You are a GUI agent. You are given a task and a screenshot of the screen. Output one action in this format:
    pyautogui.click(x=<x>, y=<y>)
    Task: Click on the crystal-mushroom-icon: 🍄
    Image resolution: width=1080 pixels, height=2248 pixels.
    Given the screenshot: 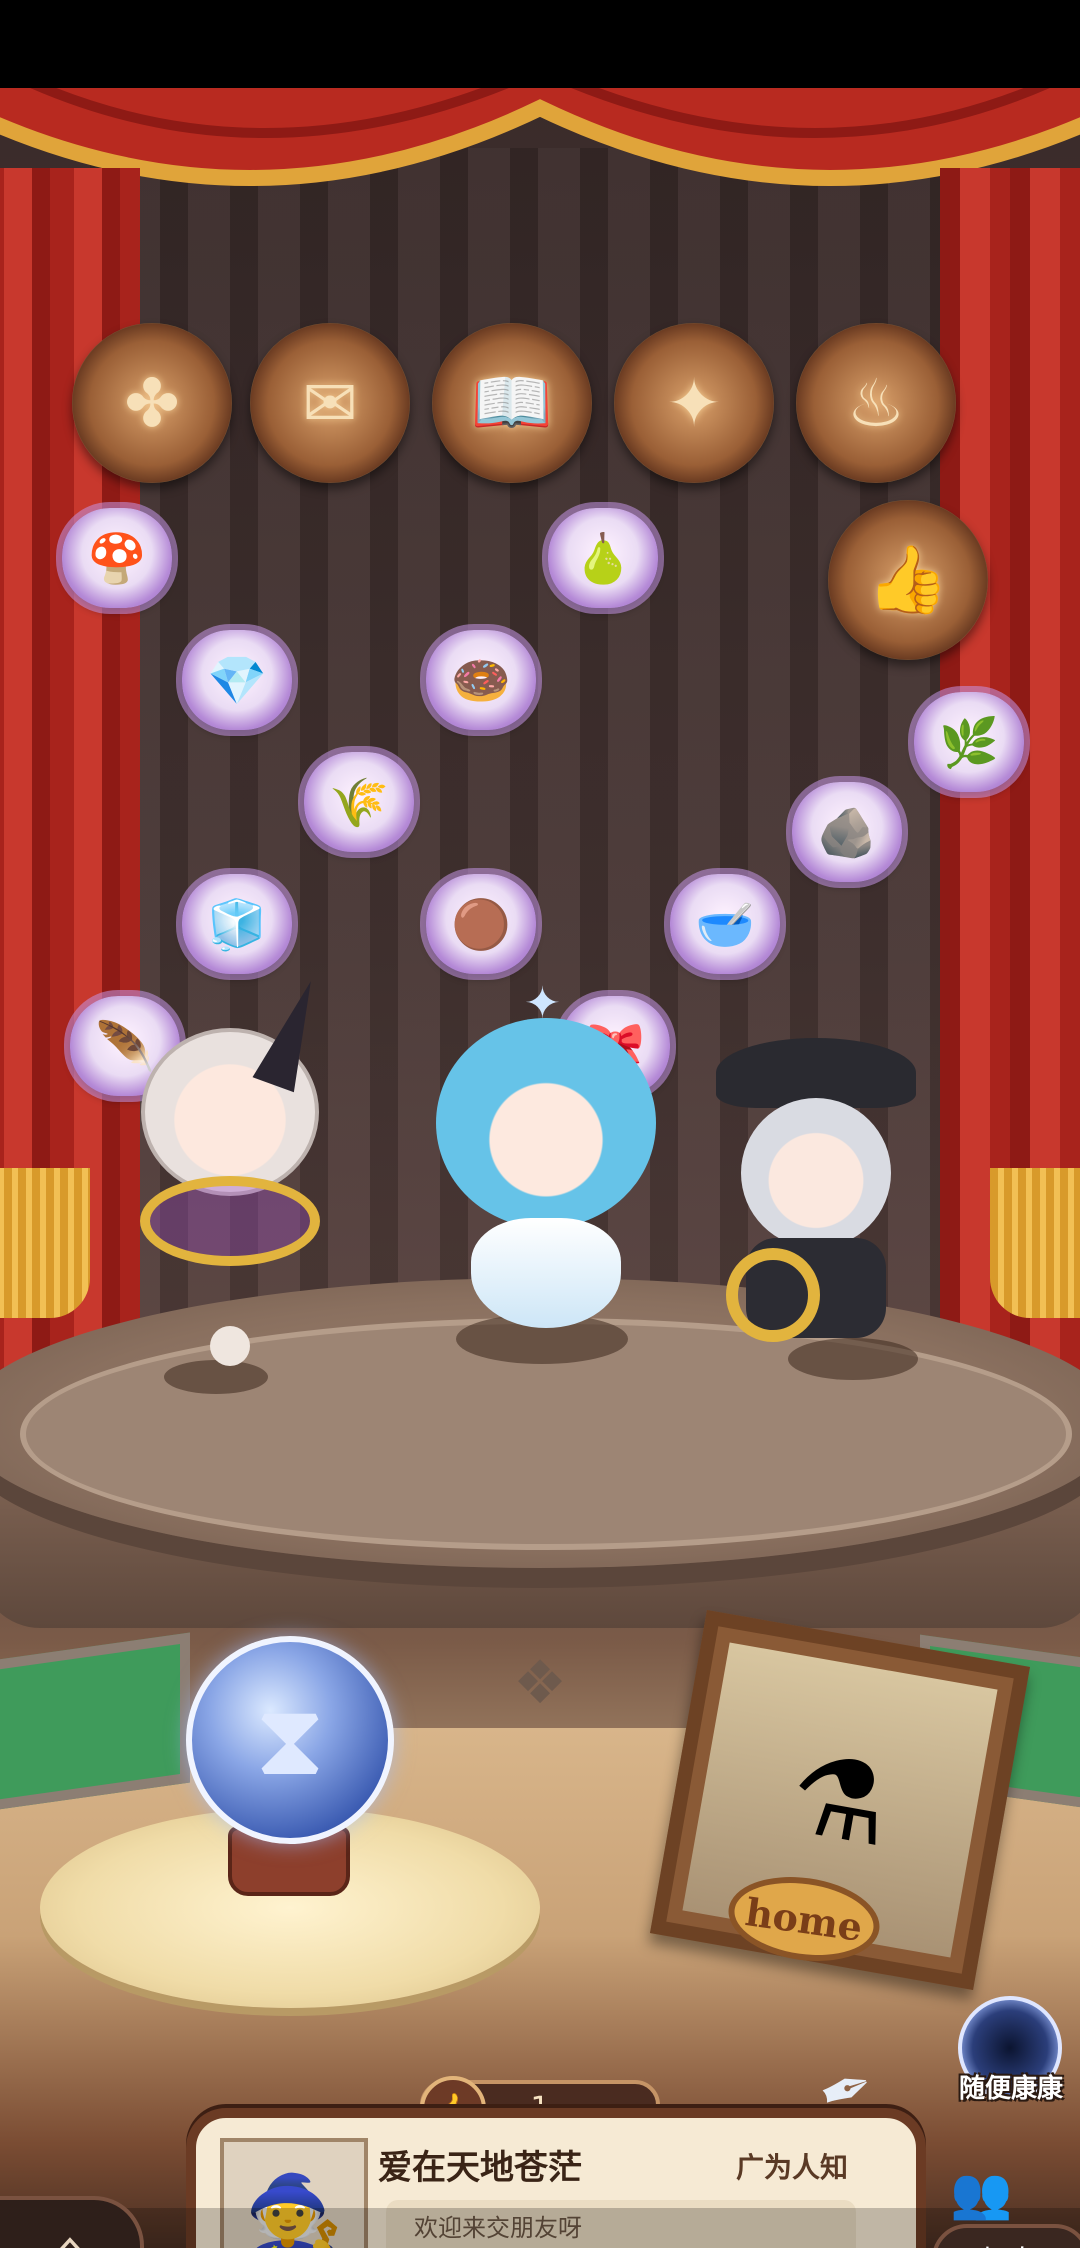 What is the action you would take?
    pyautogui.click(x=117, y=558)
    